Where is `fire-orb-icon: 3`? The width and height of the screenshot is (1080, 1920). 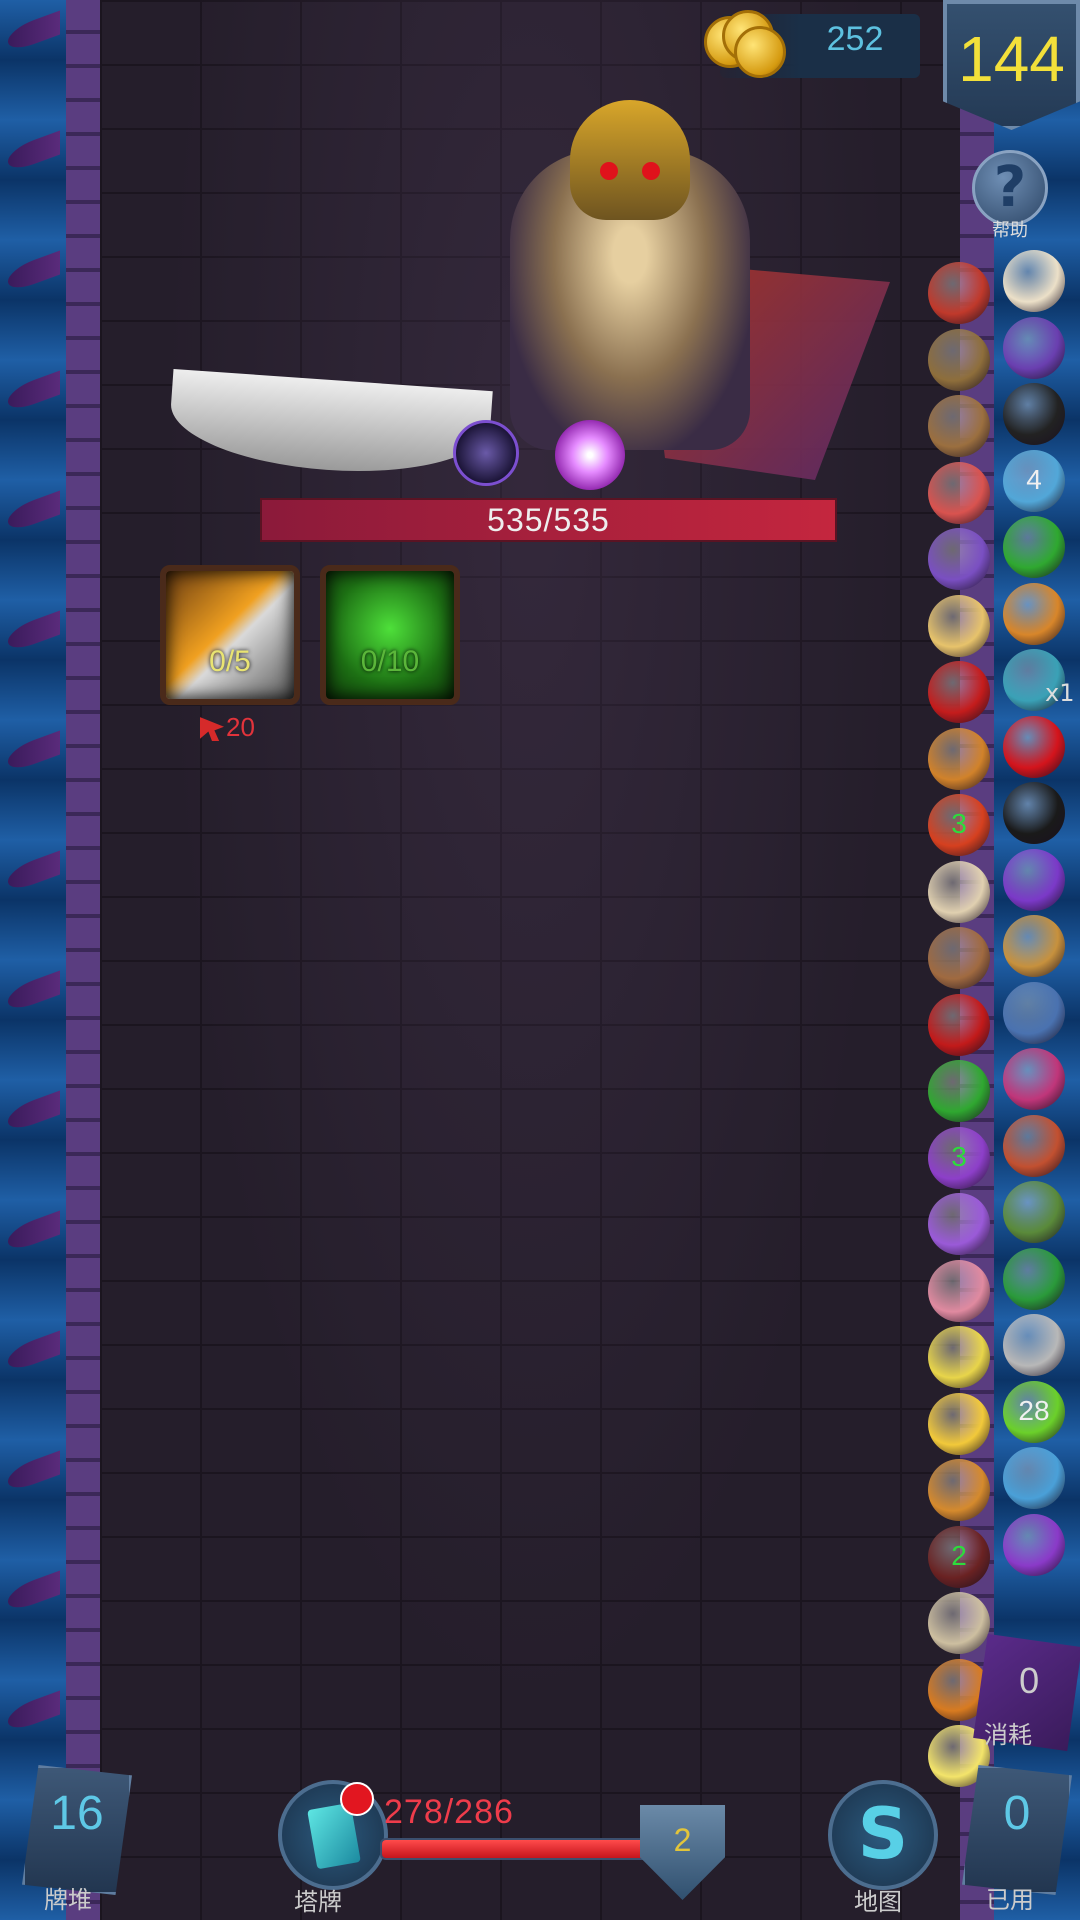
fire-orb-icon: 3 is located at coordinates (959, 825).